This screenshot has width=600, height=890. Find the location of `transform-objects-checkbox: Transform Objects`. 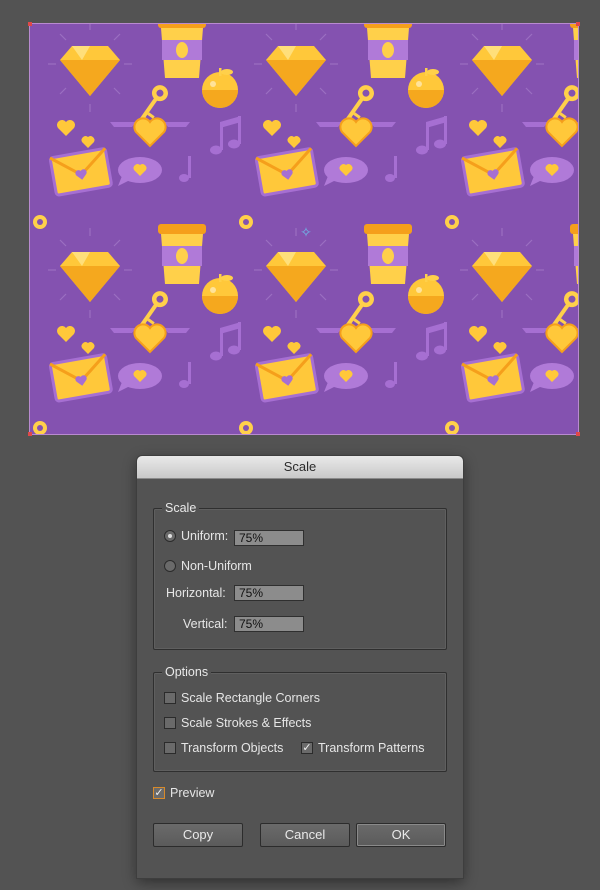

transform-objects-checkbox: Transform Objects is located at coordinates (223, 748).